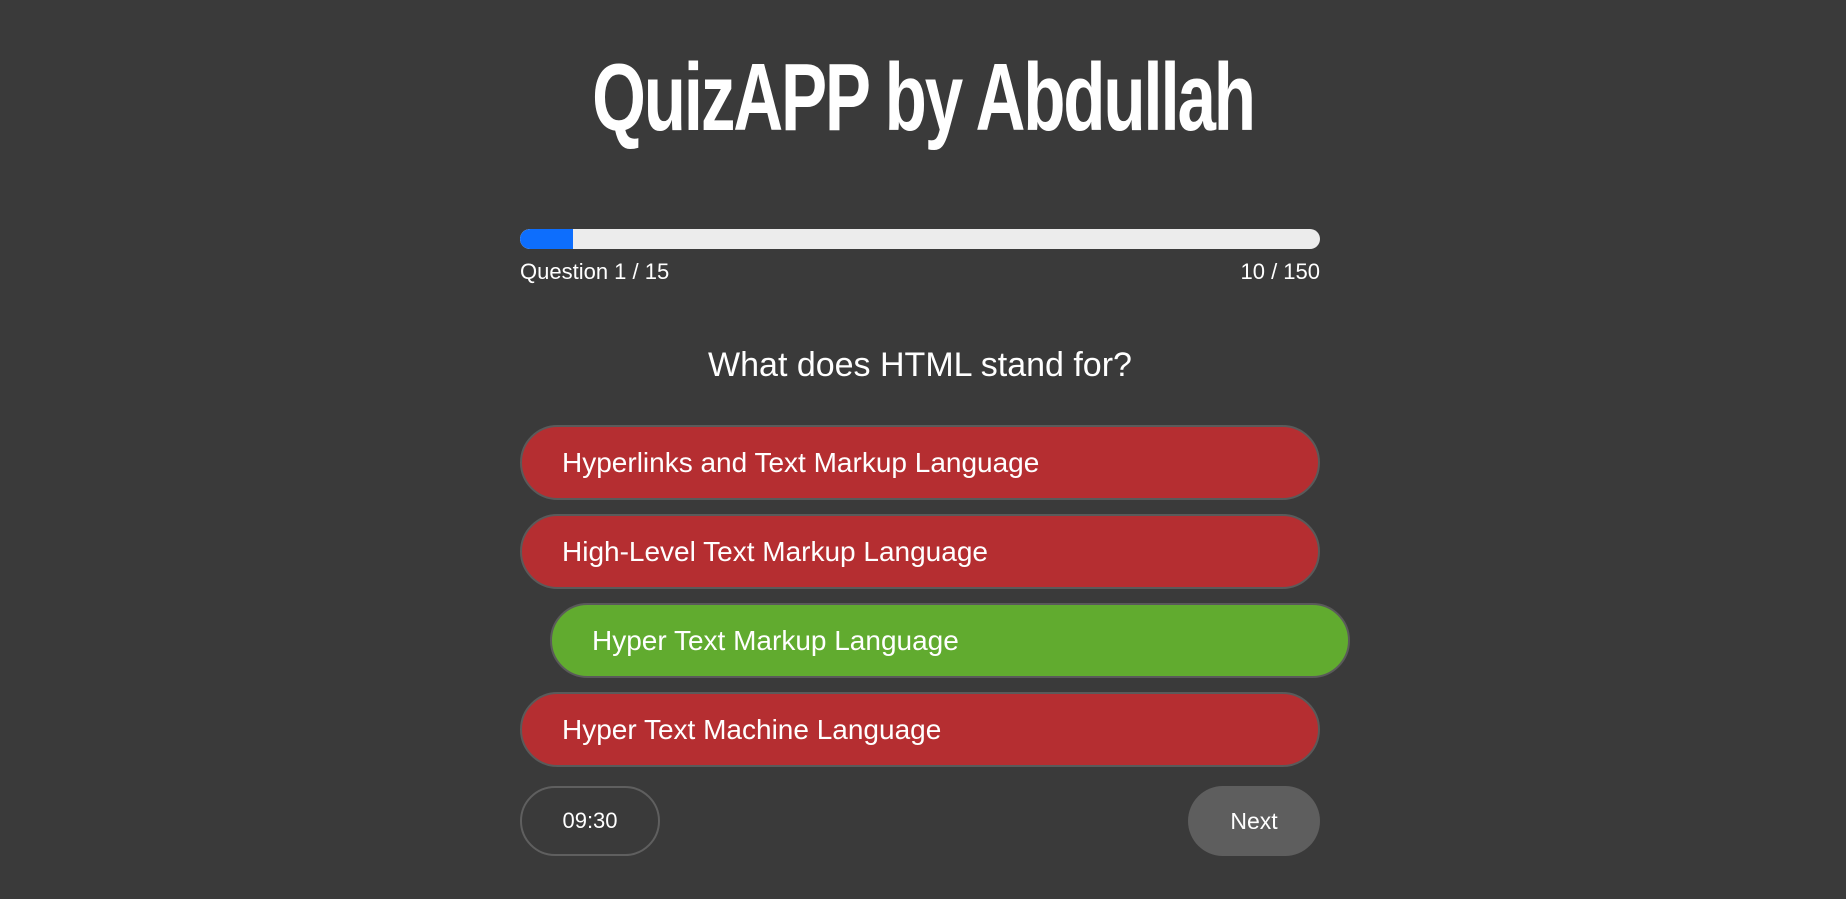  Describe the element at coordinates (547, 239) in the screenshot. I see `progress-bar-fill` at that location.